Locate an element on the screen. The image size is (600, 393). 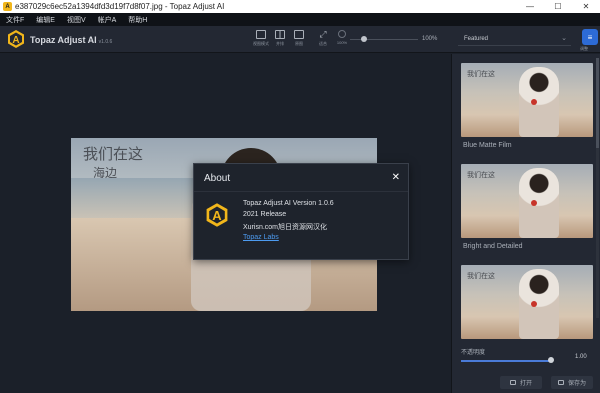
sliders-icon: ≡ is located at coordinates (590, 37).